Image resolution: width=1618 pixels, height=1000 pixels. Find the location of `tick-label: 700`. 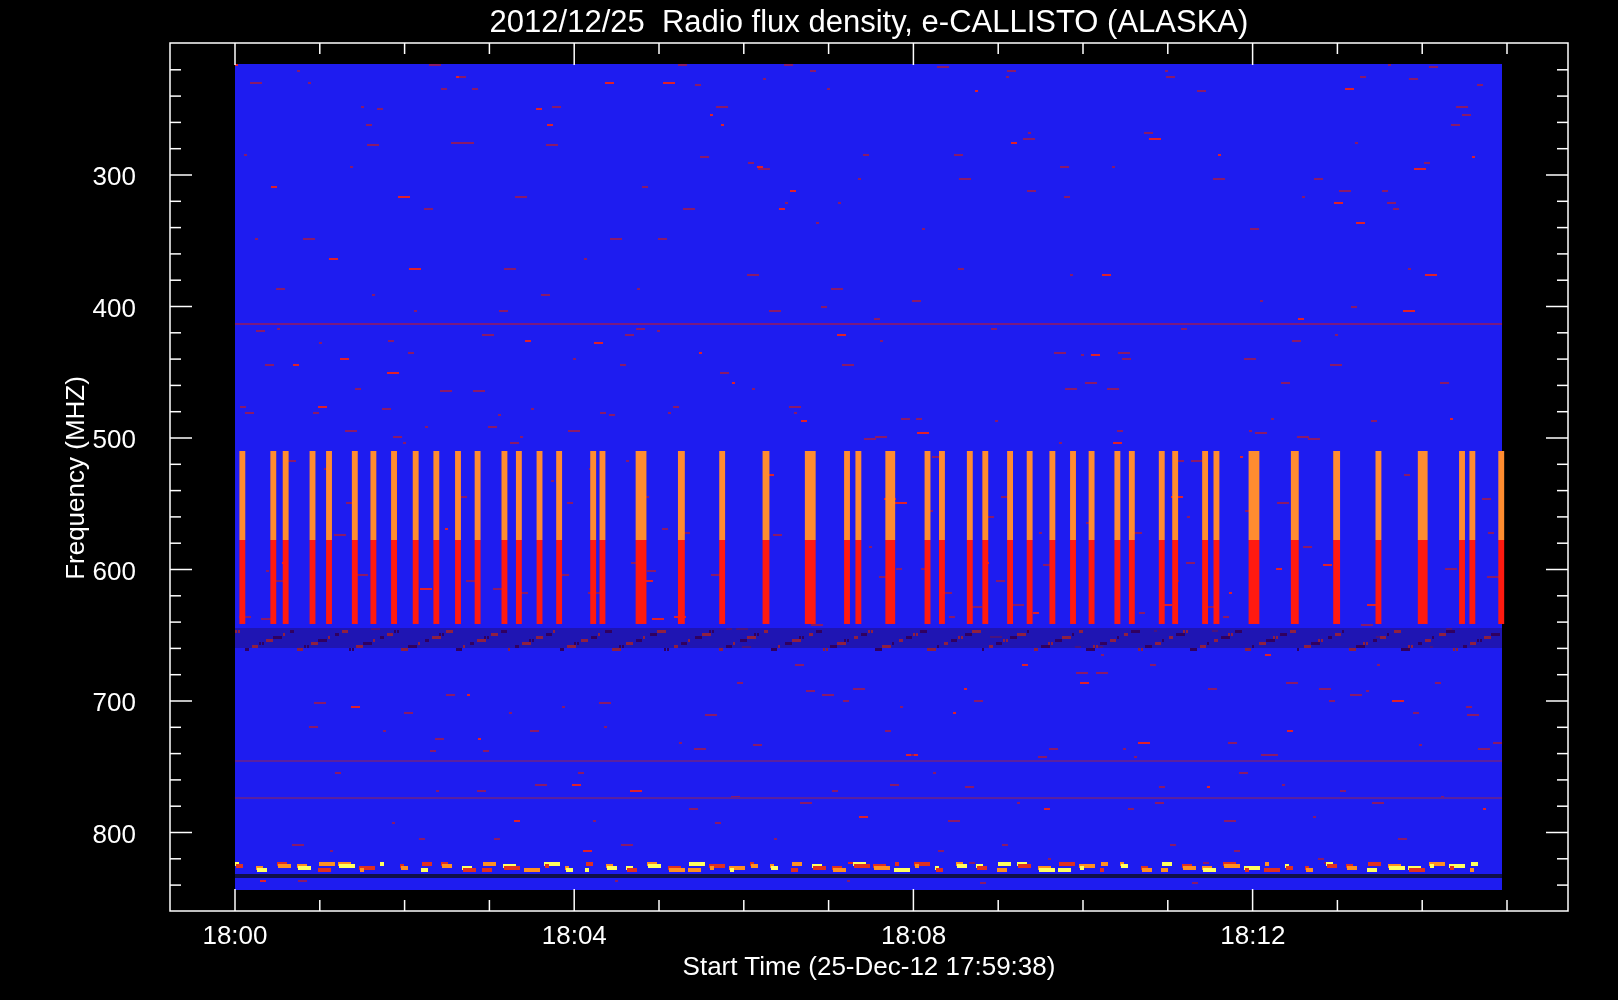

tick-label: 700 is located at coordinates (114, 702).